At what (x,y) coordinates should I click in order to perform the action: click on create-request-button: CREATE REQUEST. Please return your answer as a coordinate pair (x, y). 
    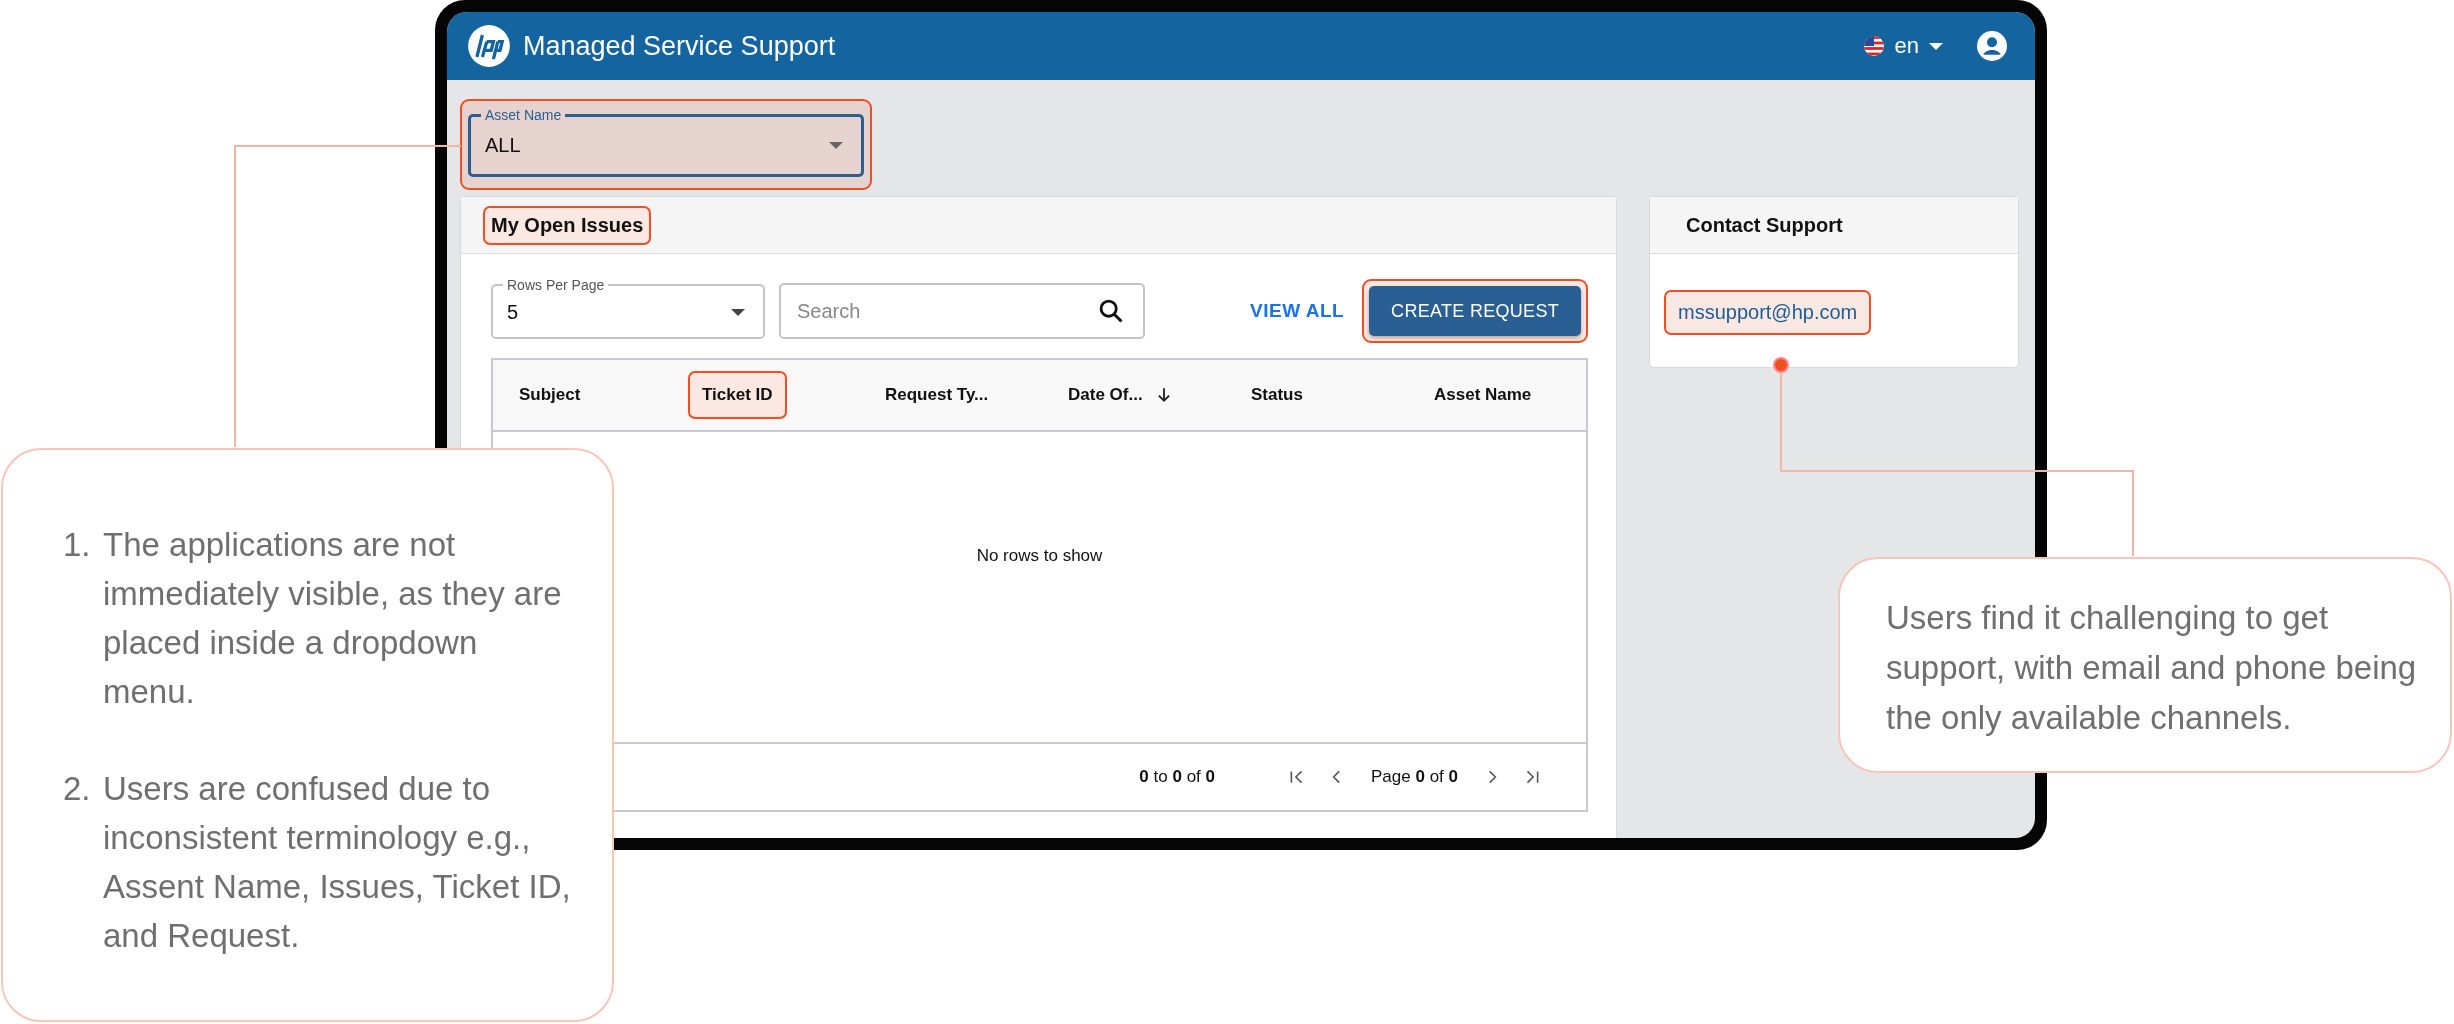
    Looking at the image, I should click on (1475, 311).